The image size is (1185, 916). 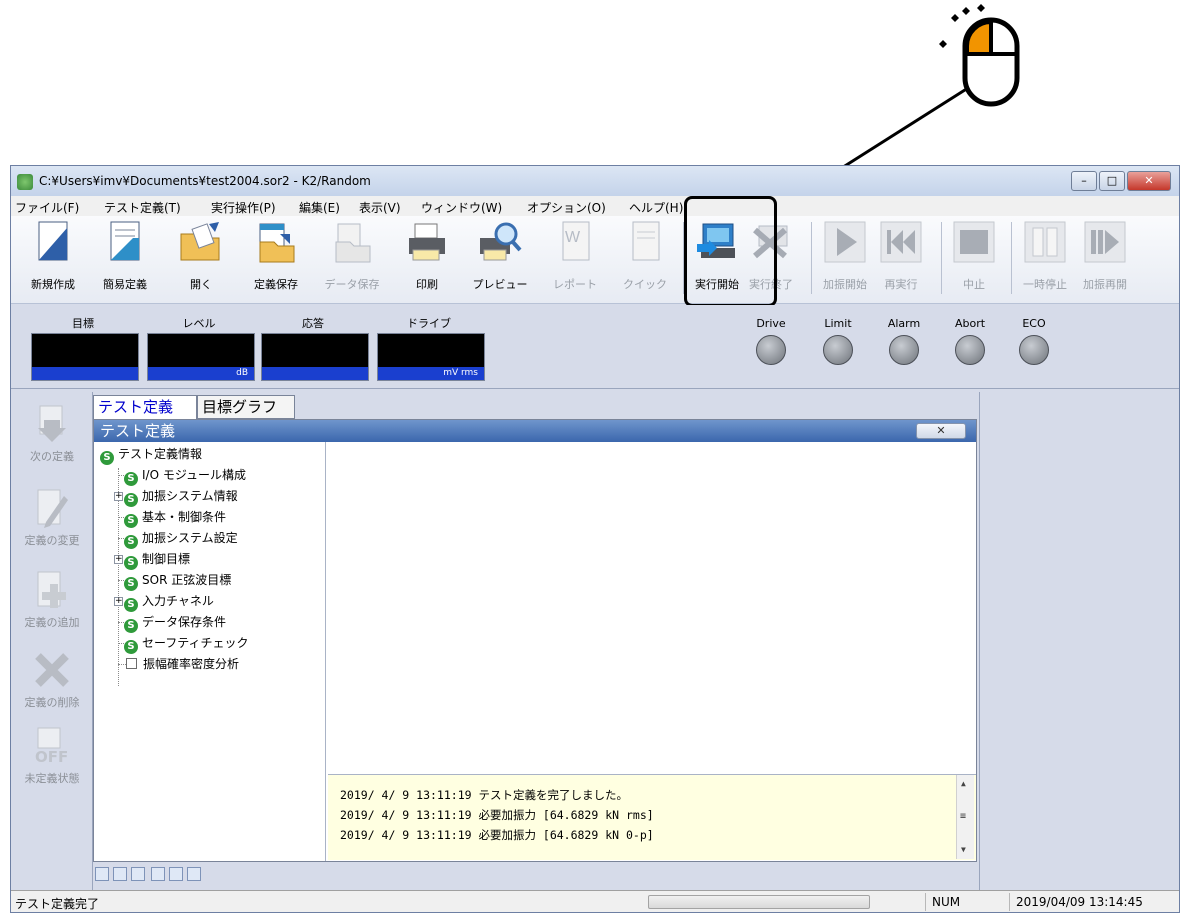 What do you see at coordinates (201, 260) in the screenshot?
I see `open-button: 開く` at bounding box center [201, 260].